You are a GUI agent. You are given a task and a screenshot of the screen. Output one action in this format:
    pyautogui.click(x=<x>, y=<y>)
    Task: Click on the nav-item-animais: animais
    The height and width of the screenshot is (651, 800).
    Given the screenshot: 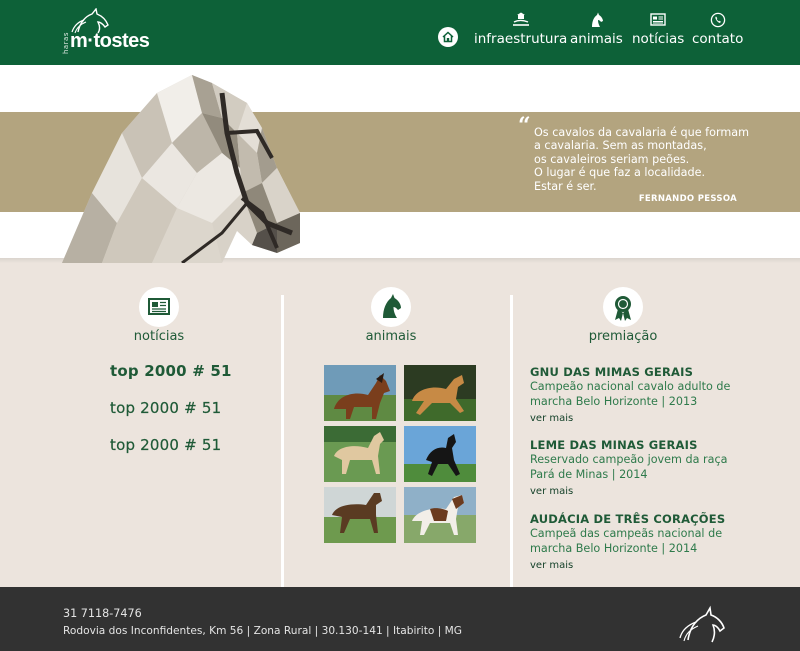 What is the action you would take?
    pyautogui.click(x=596, y=29)
    